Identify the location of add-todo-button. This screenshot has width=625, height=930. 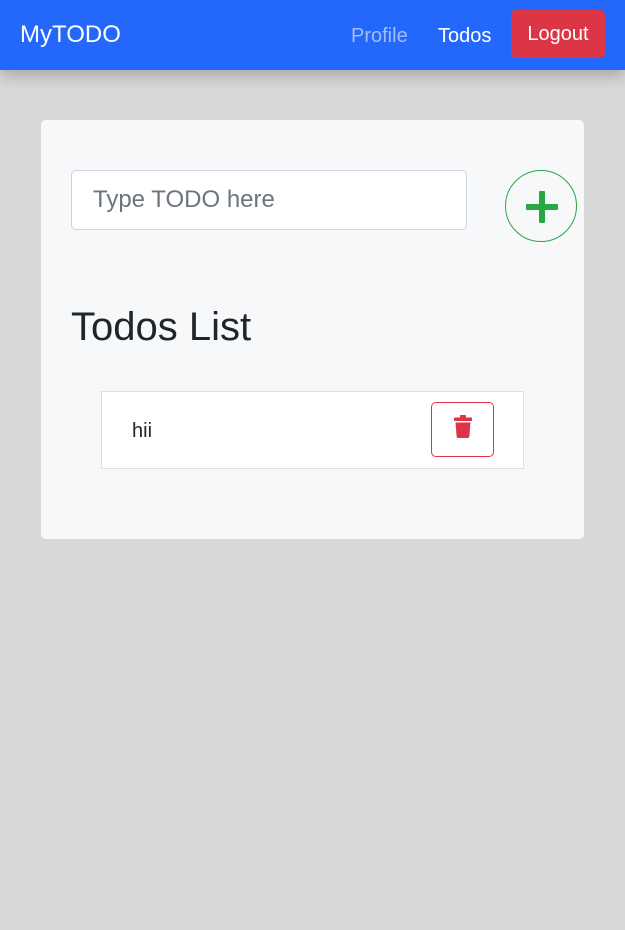
(541, 206).